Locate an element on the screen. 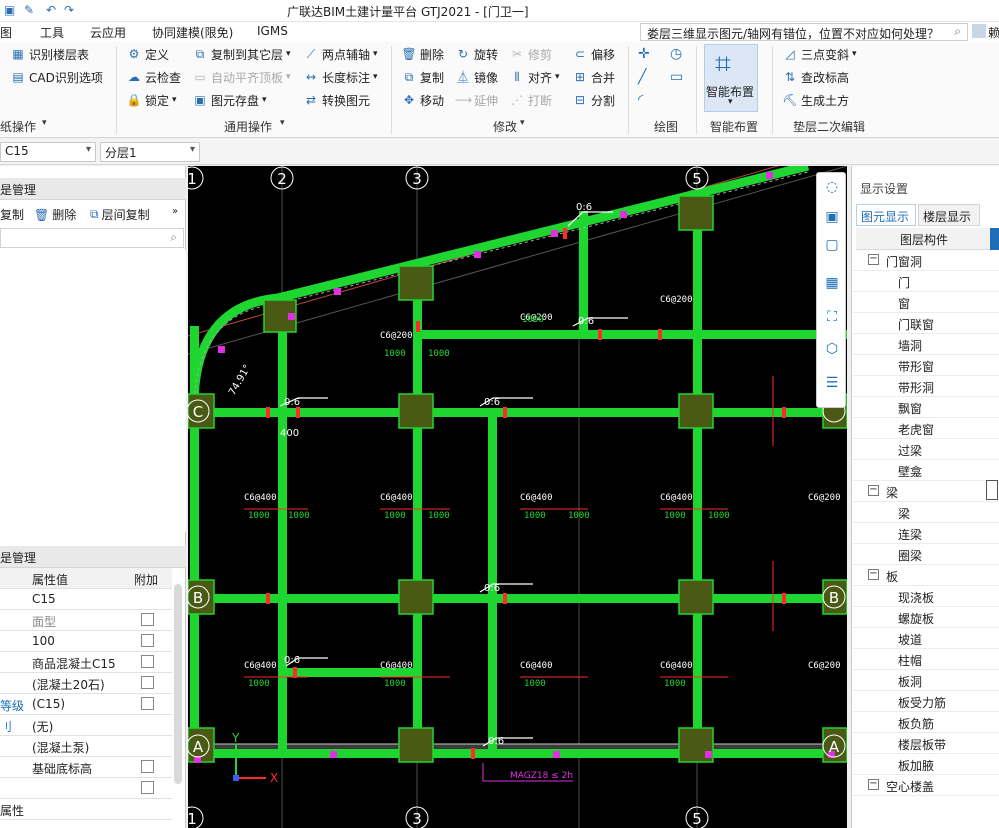 The image size is (999, 828). save-icon: ▣ is located at coordinates (9, 10).